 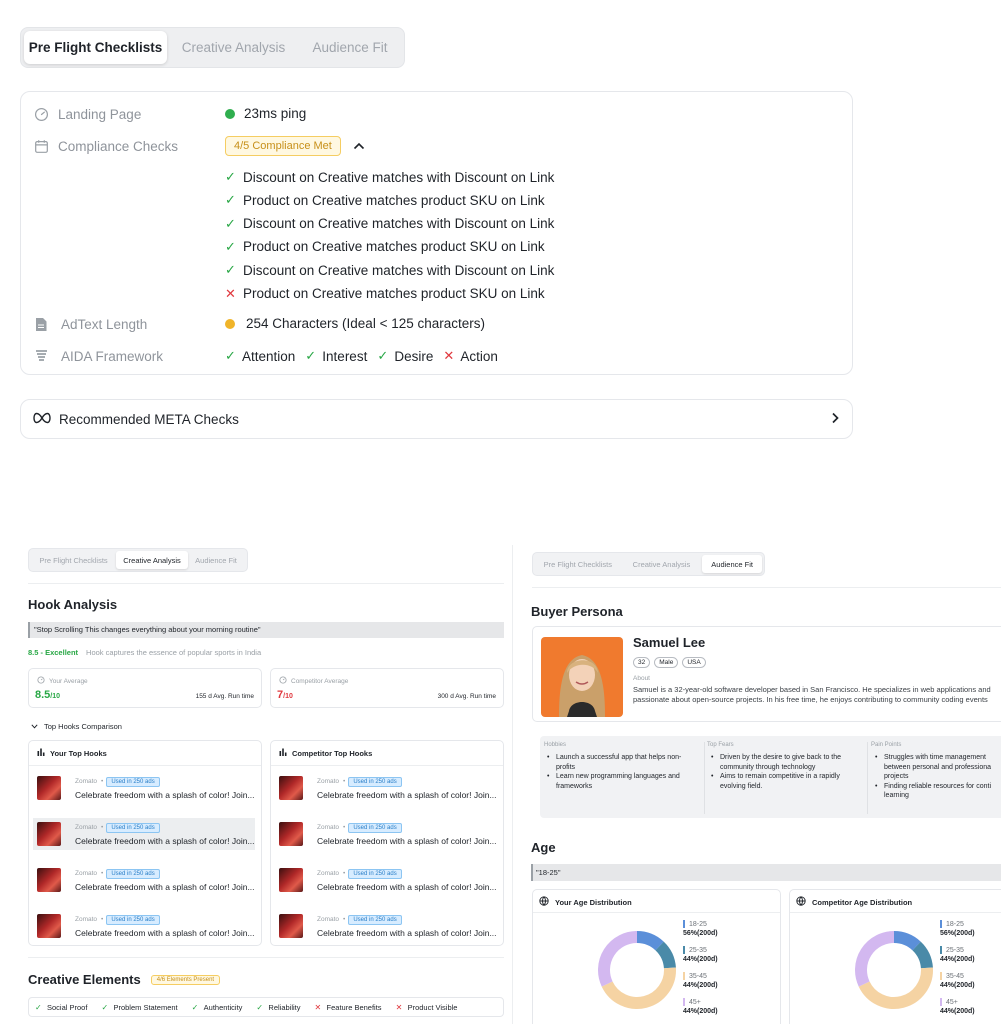 I want to click on creative-element-item: ✓ Problem Statement, so click(x=139, y=1007).